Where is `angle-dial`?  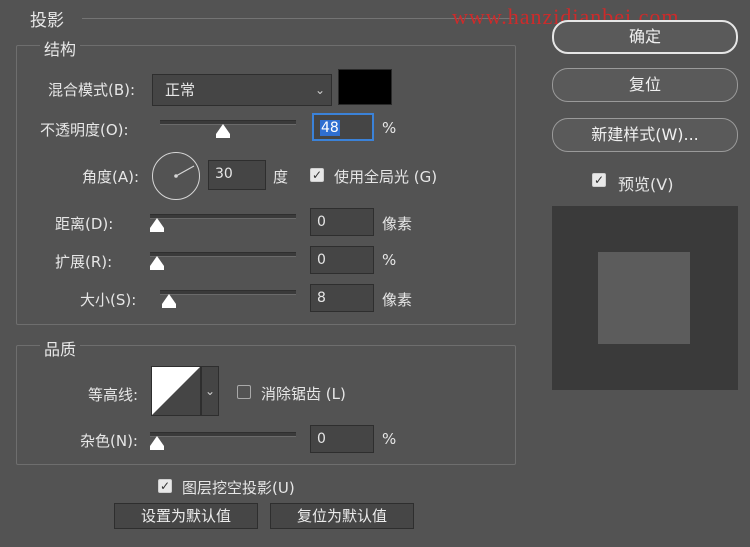
angle-dial is located at coordinates (176, 176).